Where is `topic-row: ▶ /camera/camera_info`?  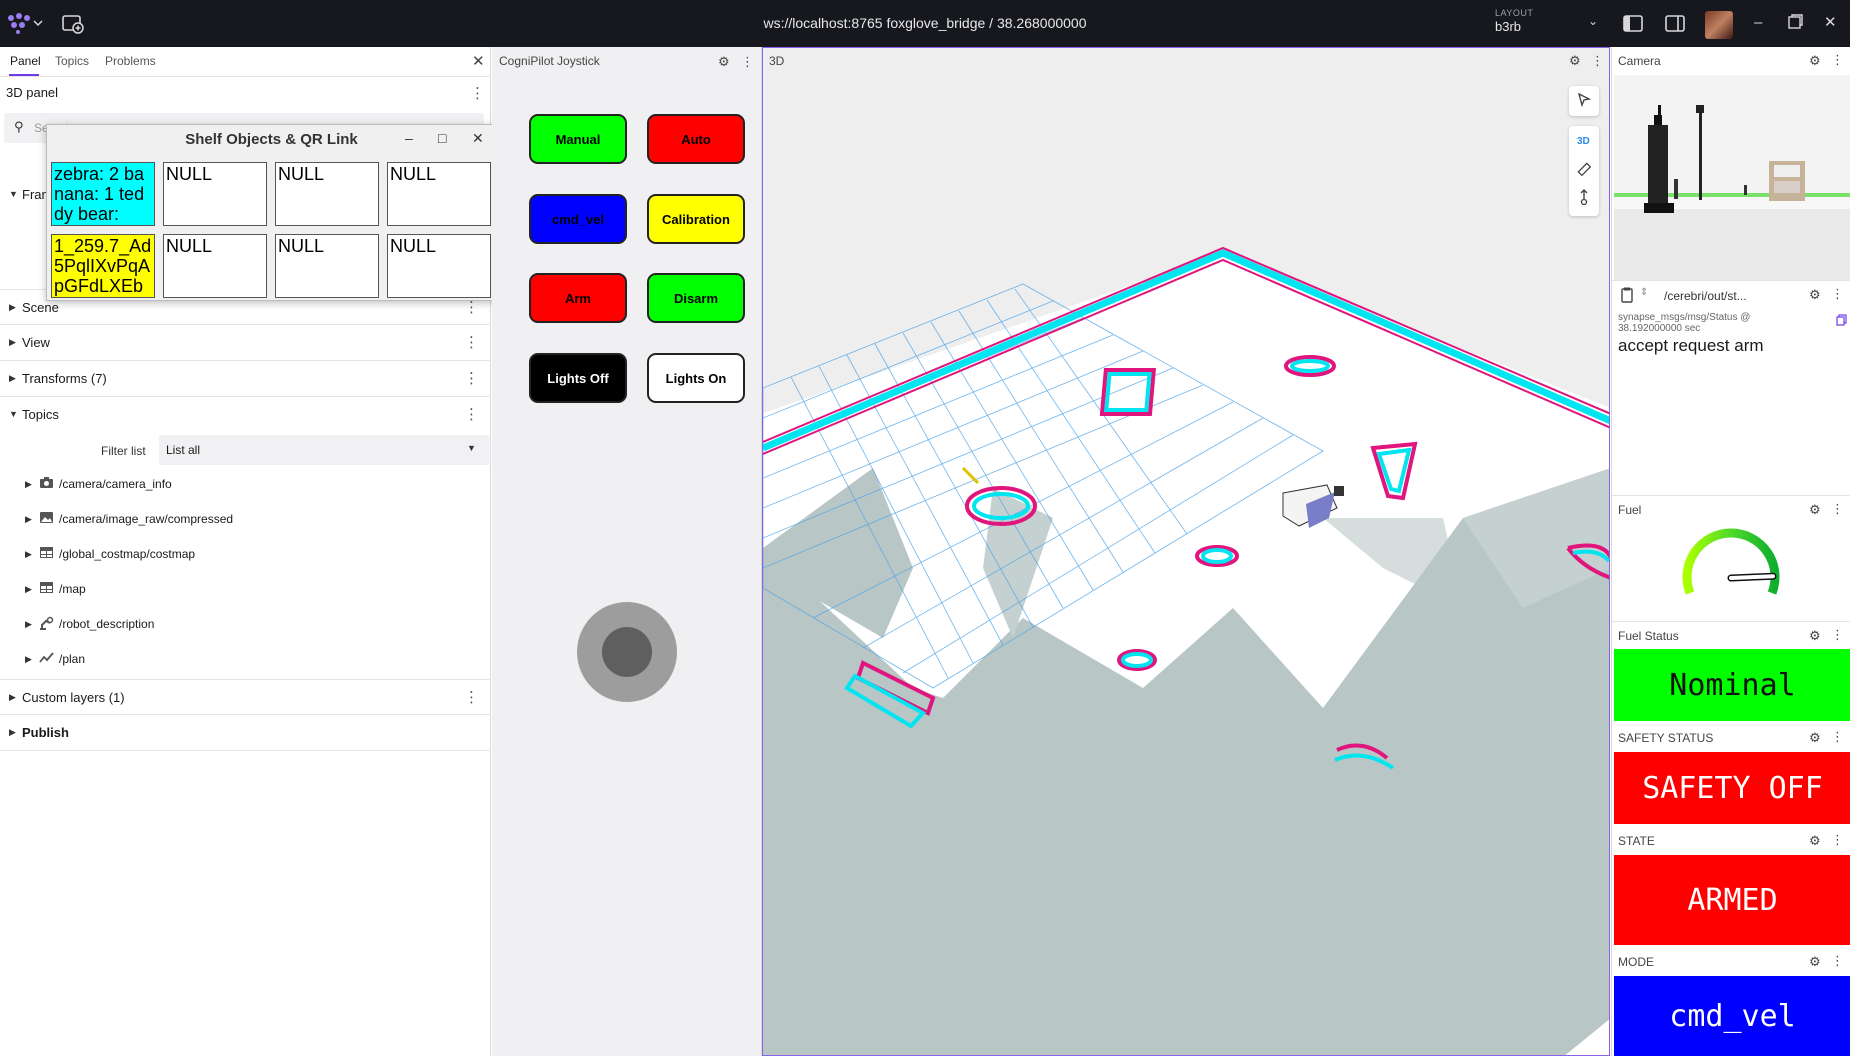
topic-row: ▶ /camera/camera_info is located at coordinates (245, 484).